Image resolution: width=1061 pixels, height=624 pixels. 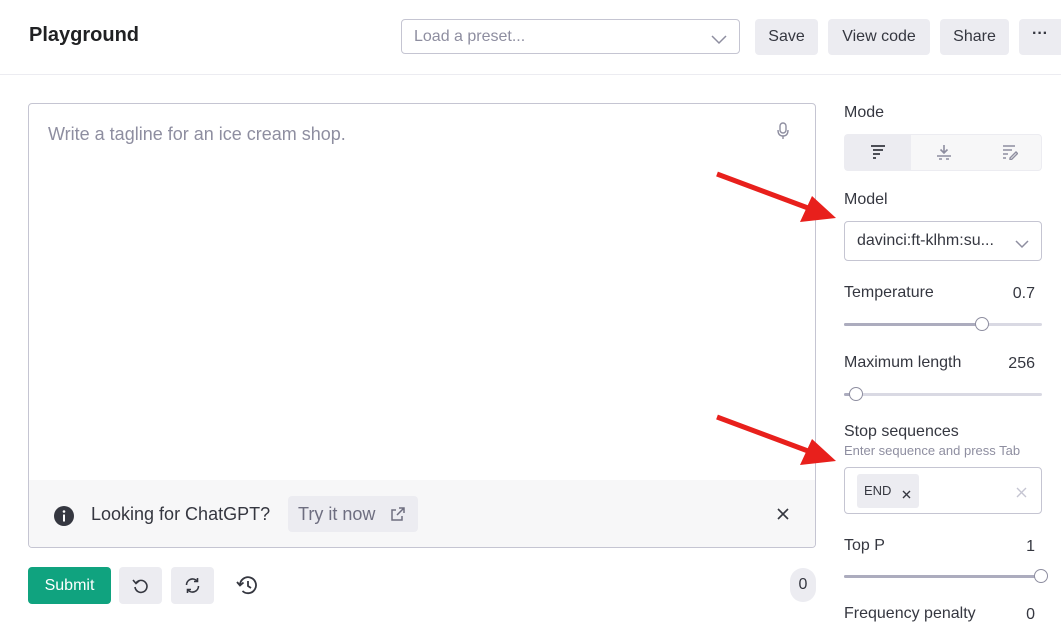 I want to click on more-options-button: ···, so click(x=1040, y=37).